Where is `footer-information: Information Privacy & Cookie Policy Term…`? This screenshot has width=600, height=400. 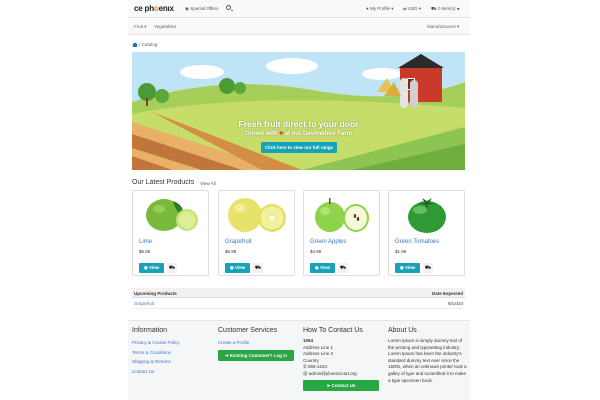
footer-information: Information Privacy & Cookie Policy Term… is located at coordinates (172, 352).